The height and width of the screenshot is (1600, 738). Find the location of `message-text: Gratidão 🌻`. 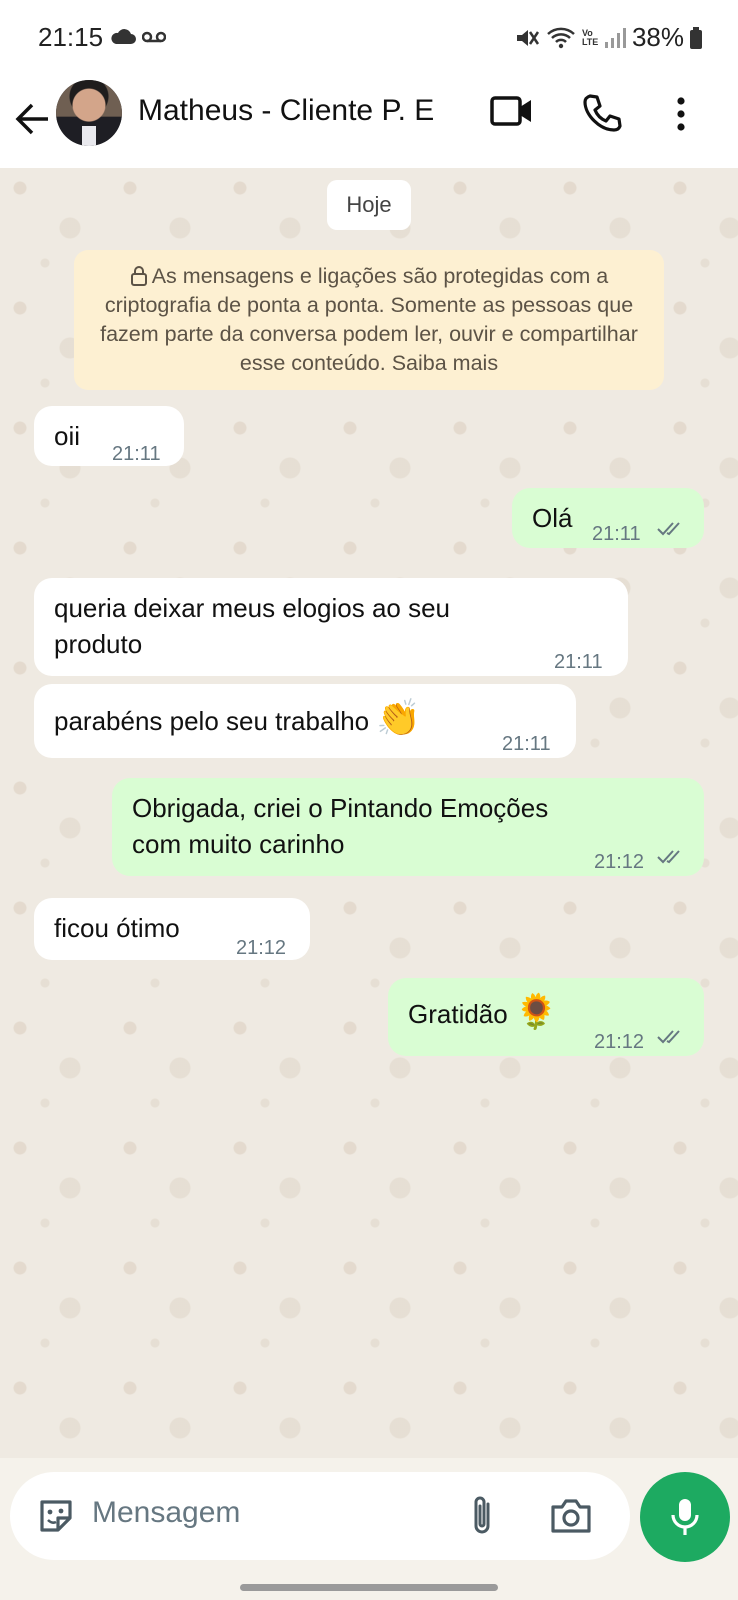

message-text: Gratidão 🌻 is located at coordinates (482, 1013).